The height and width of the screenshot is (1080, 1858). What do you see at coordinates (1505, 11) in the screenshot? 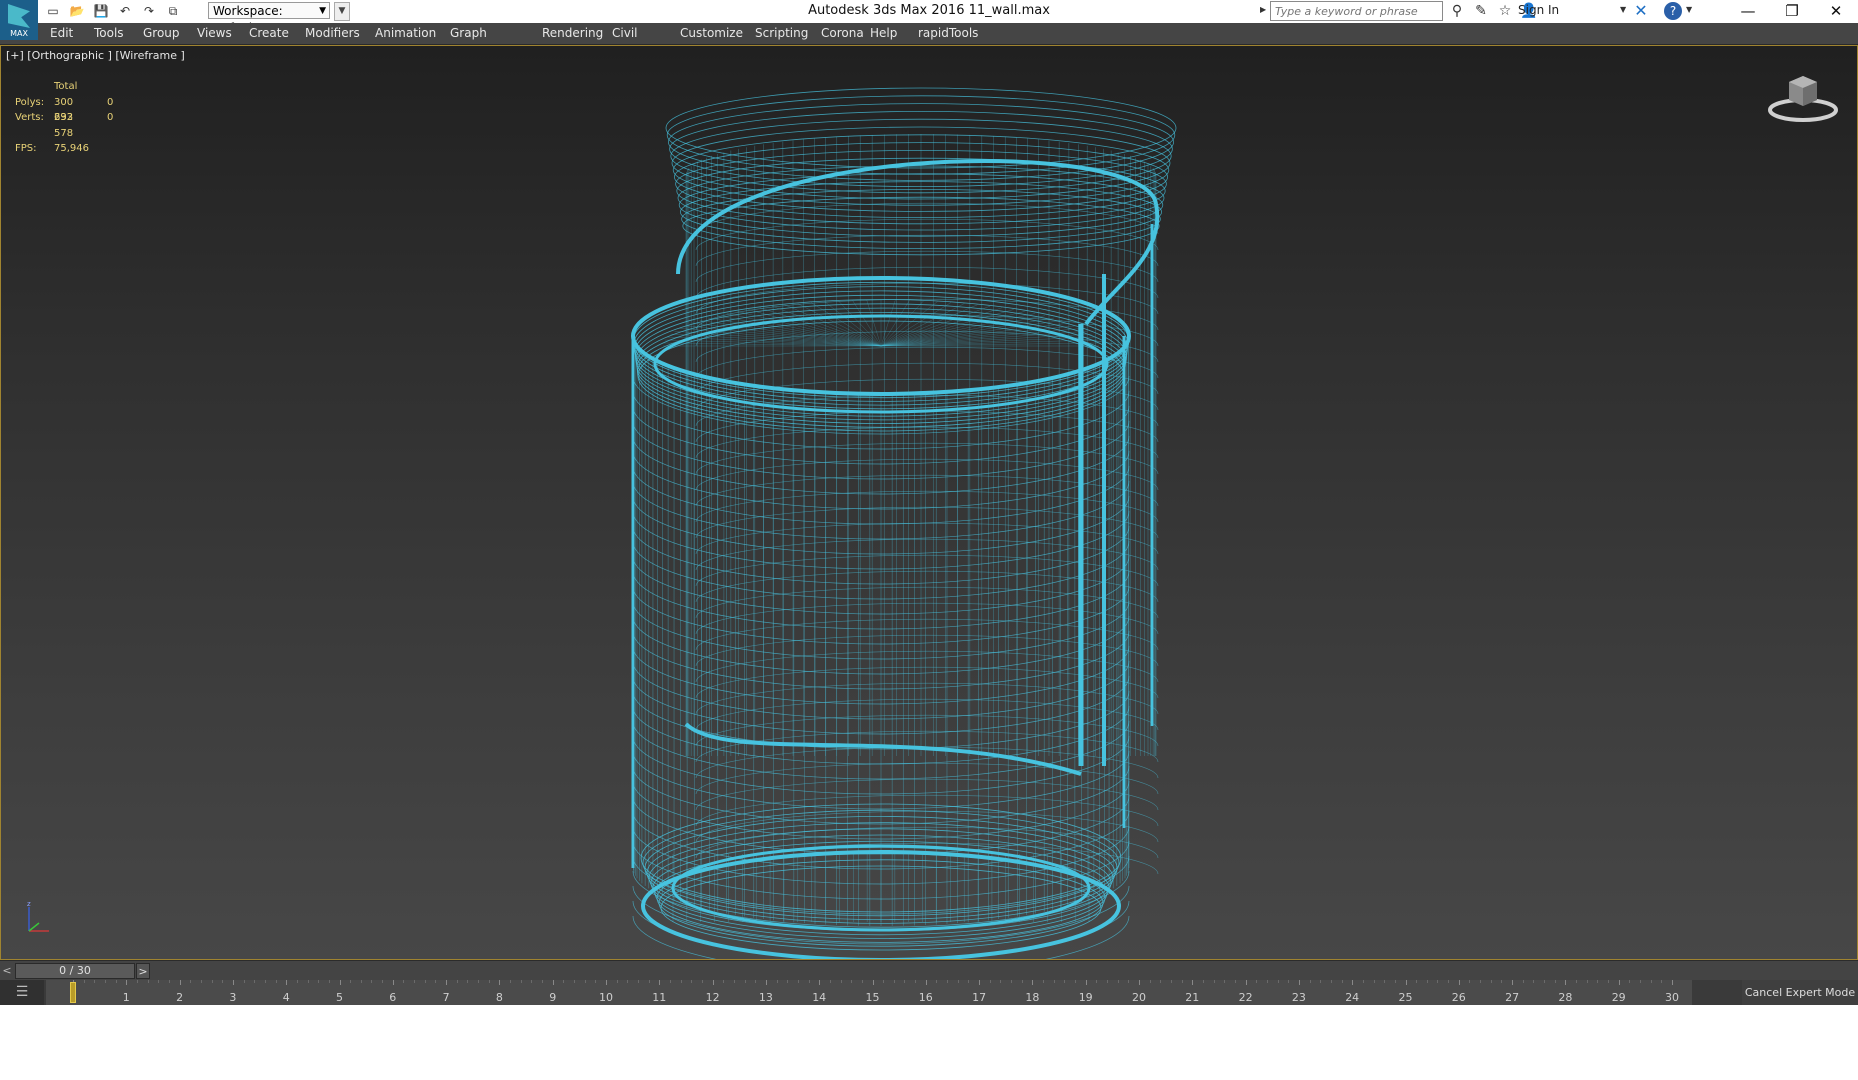
I see `favorites-star-icon: ☆` at bounding box center [1505, 11].